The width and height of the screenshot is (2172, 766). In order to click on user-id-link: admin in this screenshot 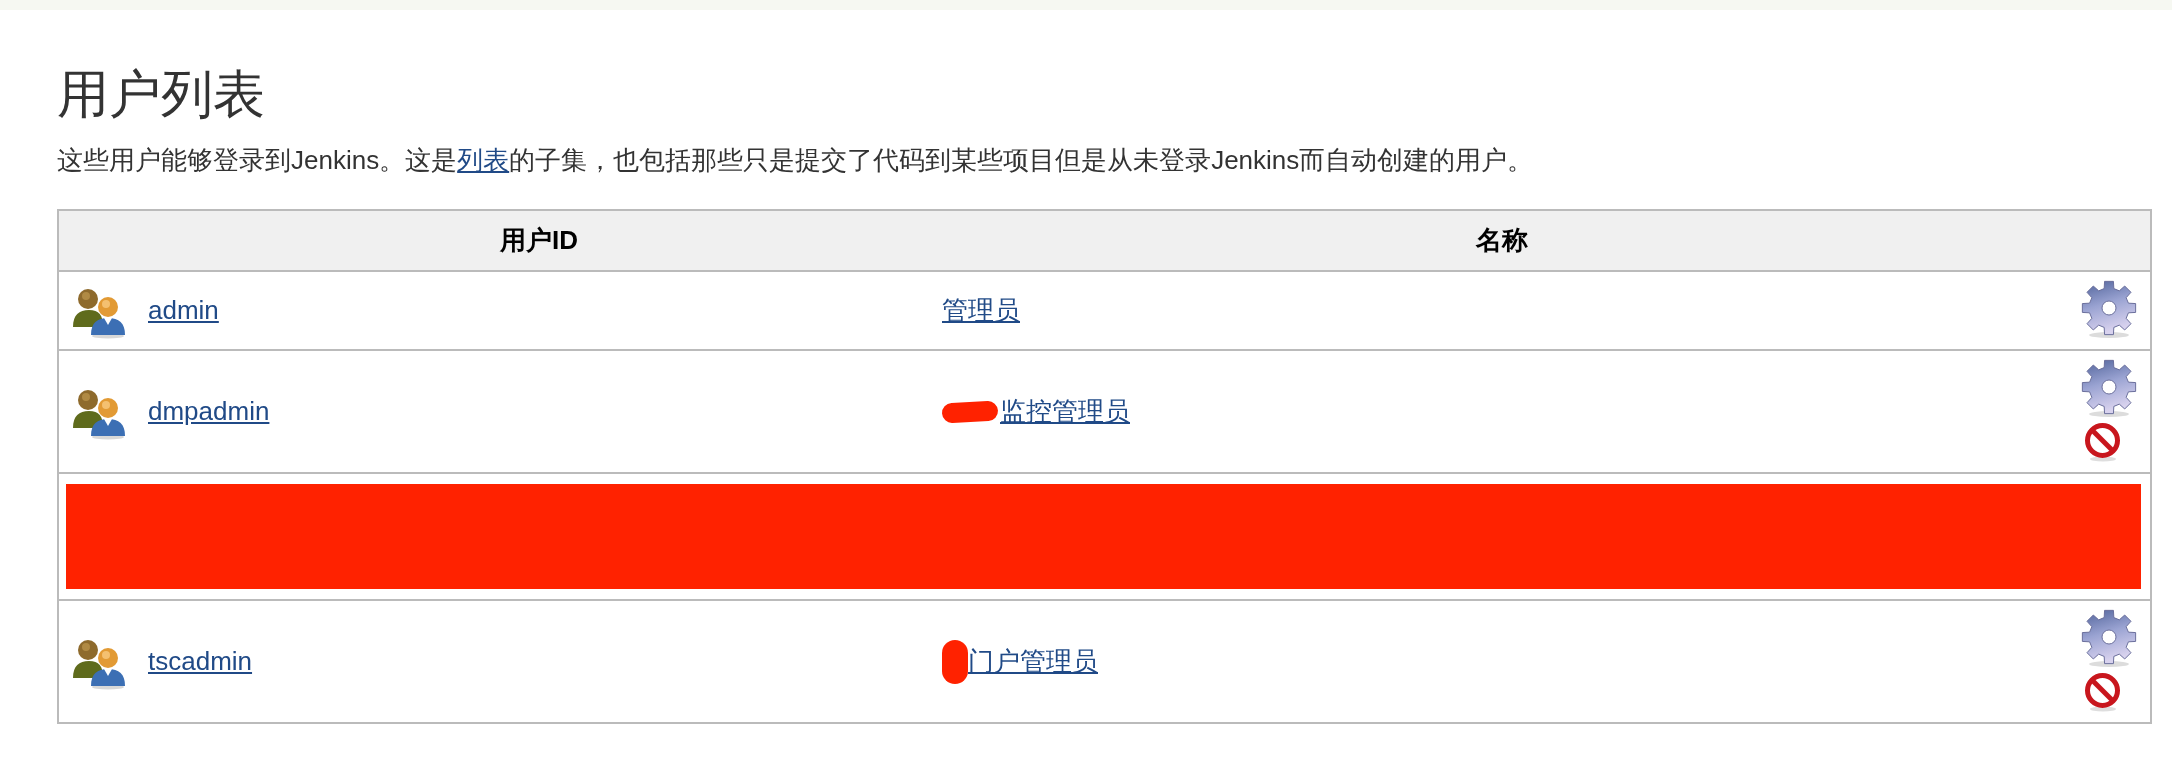, I will do `click(183, 310)`.